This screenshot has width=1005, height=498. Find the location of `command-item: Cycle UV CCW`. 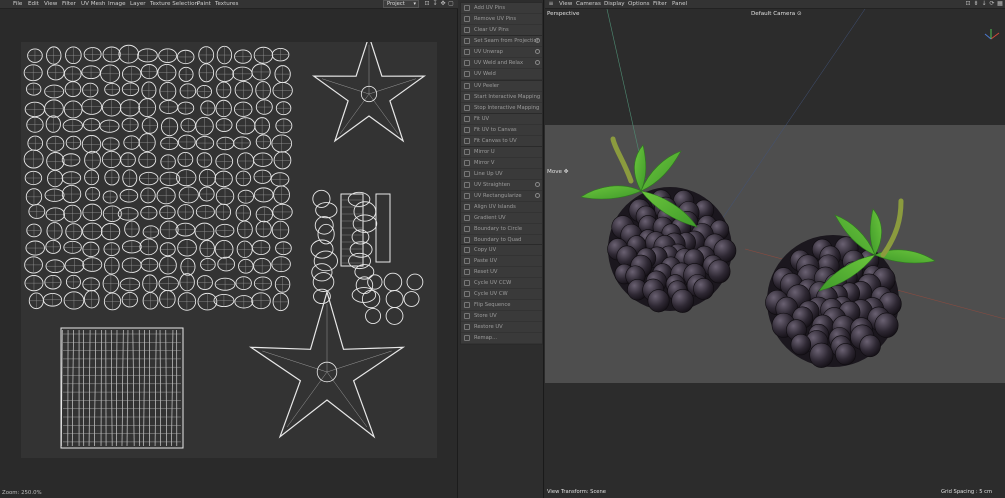

command-item: Cycle UV CCW is located at coordinates (501, 283).